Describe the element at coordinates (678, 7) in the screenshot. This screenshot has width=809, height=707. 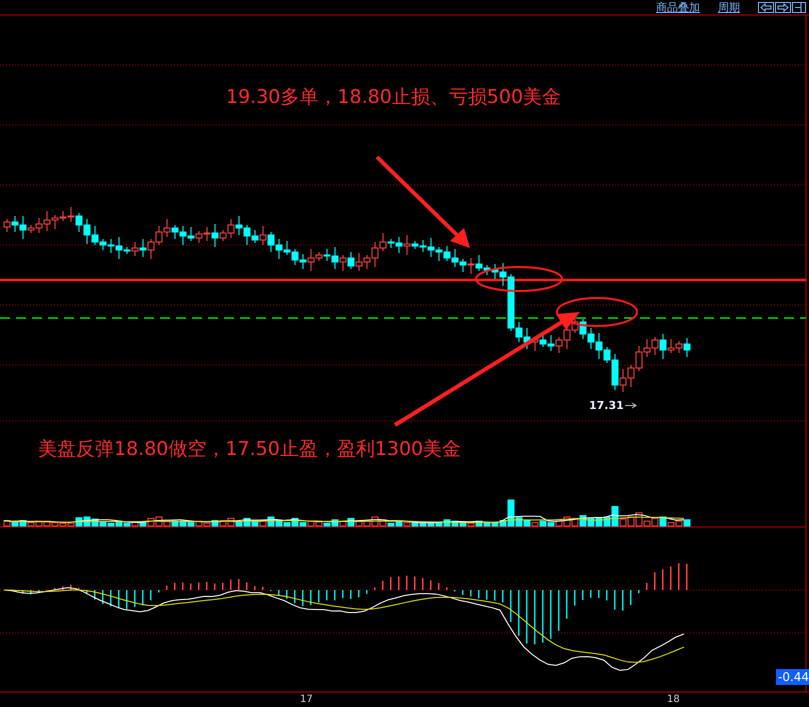
I see `overlay-link: 商品叠加` at that location.